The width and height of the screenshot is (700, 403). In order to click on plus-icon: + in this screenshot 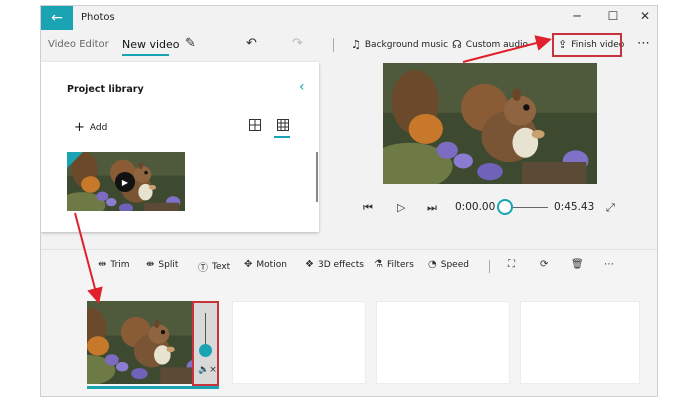, I will do `click(79, 127)`.